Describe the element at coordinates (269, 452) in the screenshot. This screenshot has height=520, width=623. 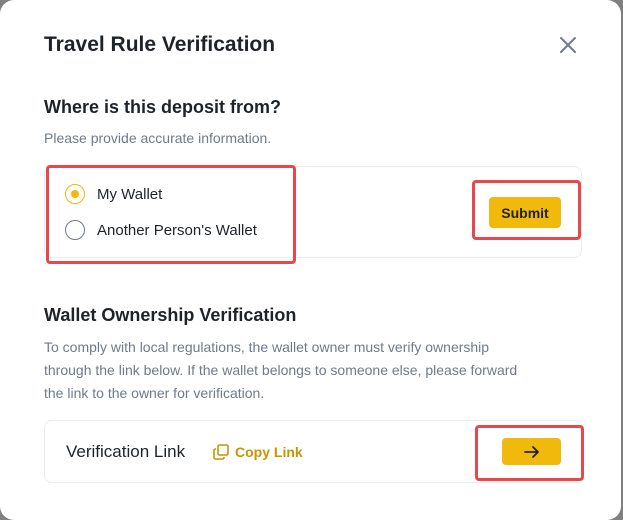
I see `copy-link-label: Copy Link` at that location.